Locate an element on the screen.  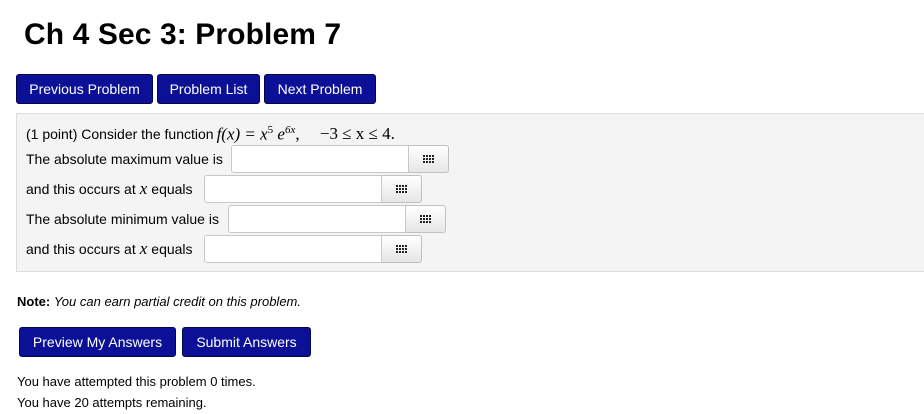
function-exponent-2: 6x is located at coordinates (290, 129).